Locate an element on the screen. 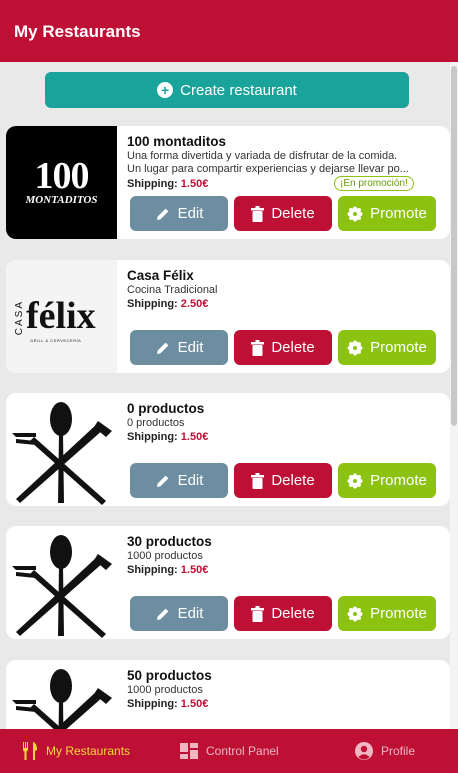  page-title: My Restaurants is located at coordinates (77, 31).